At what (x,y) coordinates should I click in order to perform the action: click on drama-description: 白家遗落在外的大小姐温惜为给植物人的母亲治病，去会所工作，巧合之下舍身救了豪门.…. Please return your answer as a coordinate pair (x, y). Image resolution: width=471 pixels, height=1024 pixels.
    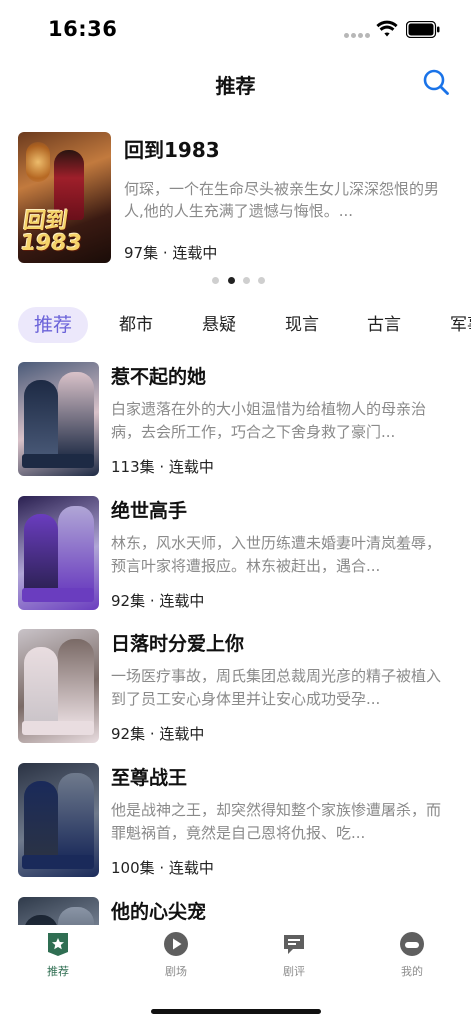
    Looking at the image, I should click on (269, 420).